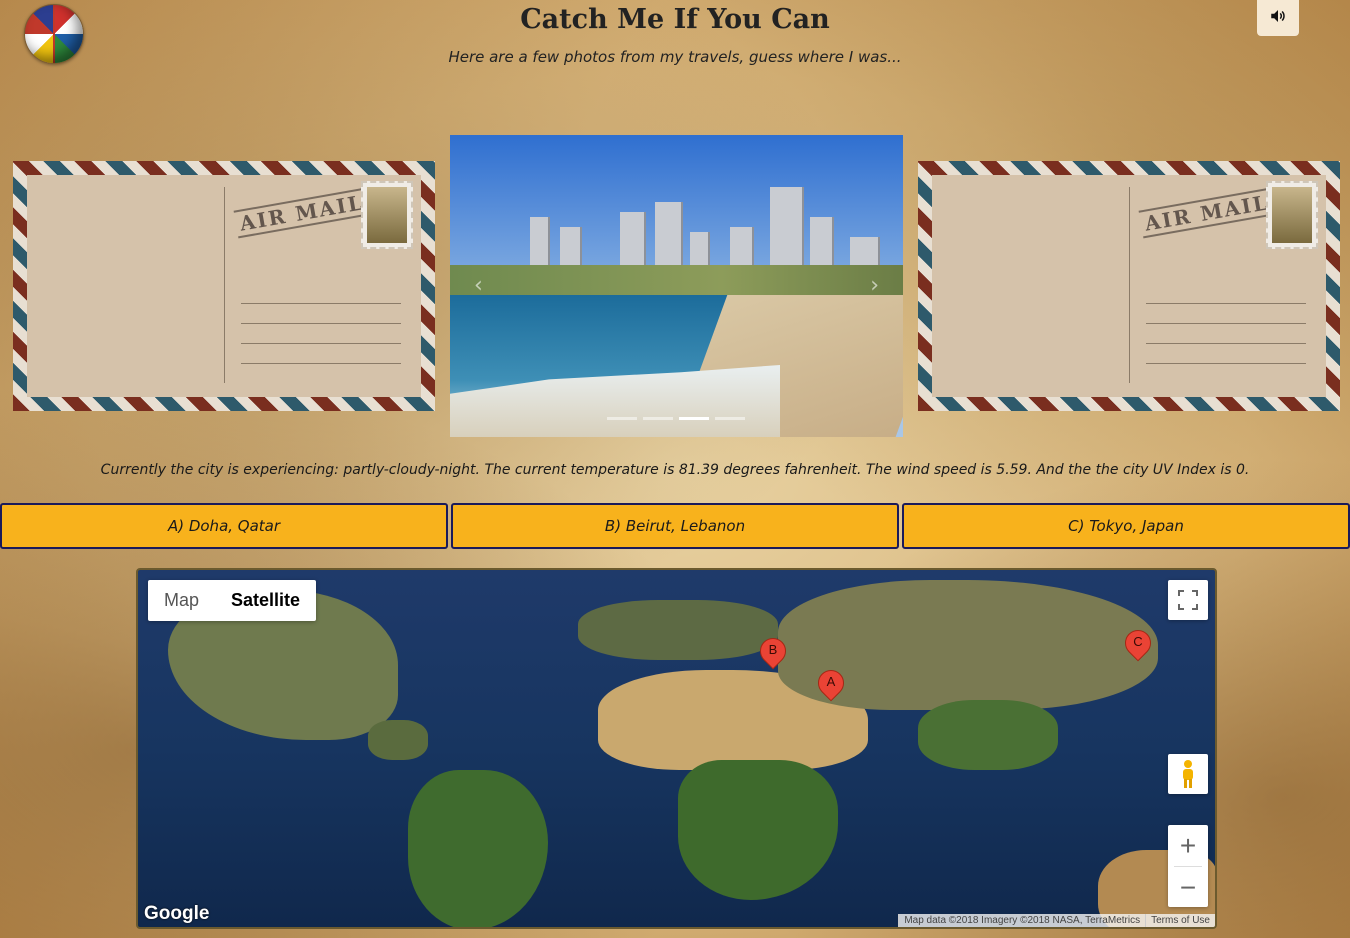 The image size is (1350, 938). Describe the element at coordinates (678, 630) in the screenshot. I see `europe-land` at that location.